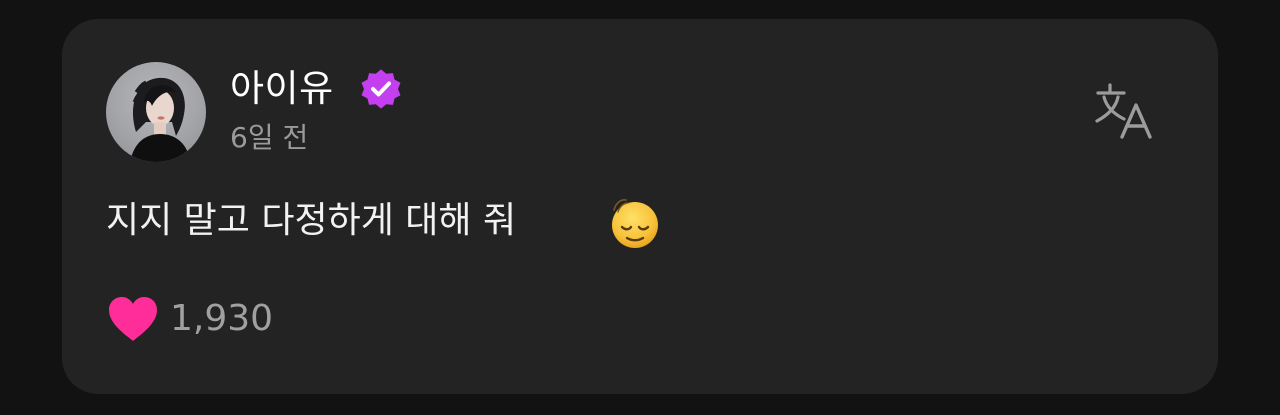  What do you see at coordinates (282, 89) in the screenshot?
I see `author-name: 아이유` at bounding box center [282, 89].